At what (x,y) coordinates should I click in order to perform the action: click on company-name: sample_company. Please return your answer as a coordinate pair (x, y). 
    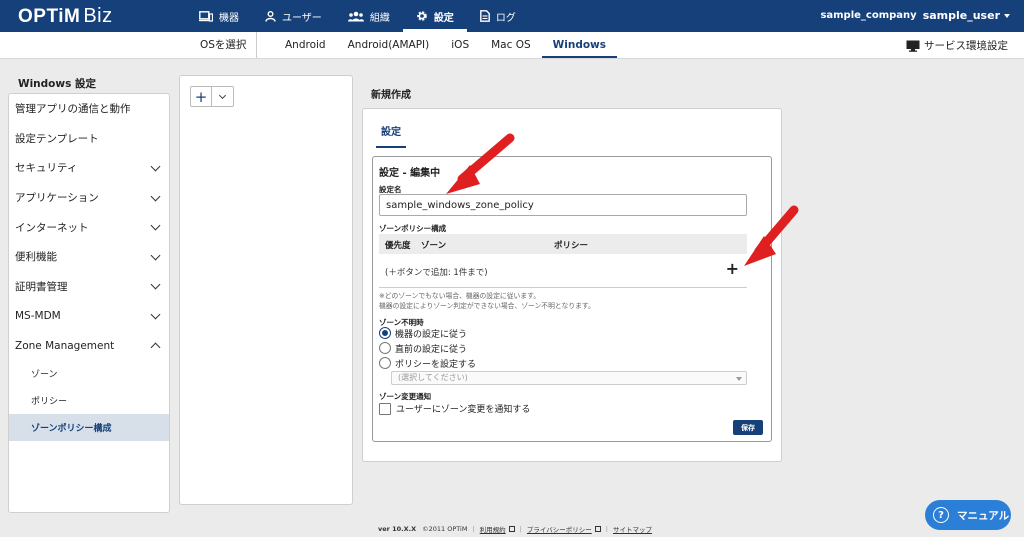
    Looking at the image, I should click on (868, 15).